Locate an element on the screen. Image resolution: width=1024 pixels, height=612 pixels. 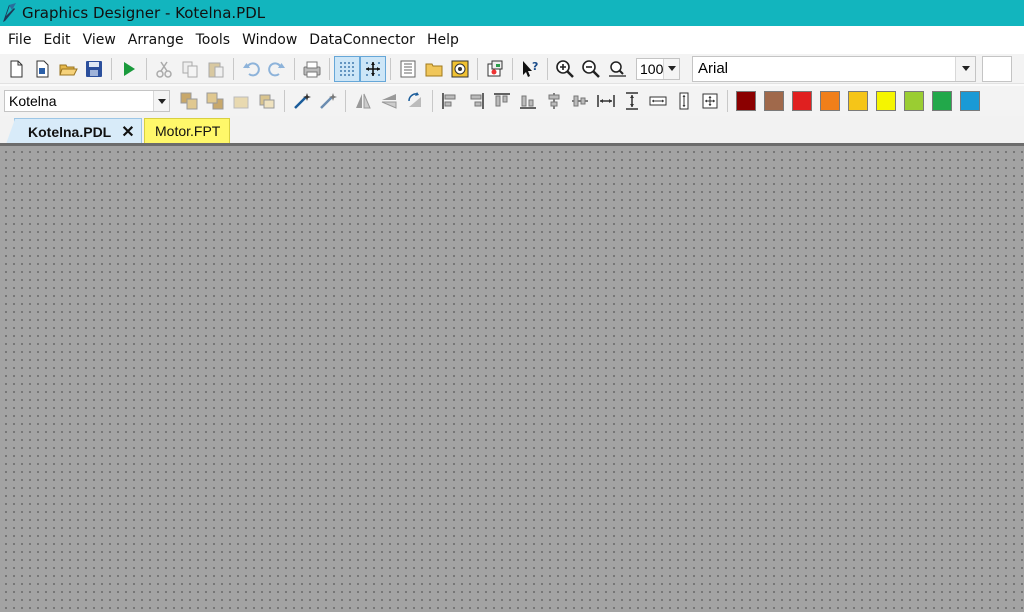
mirror-vertical-button is located at coordinates (363, 101).